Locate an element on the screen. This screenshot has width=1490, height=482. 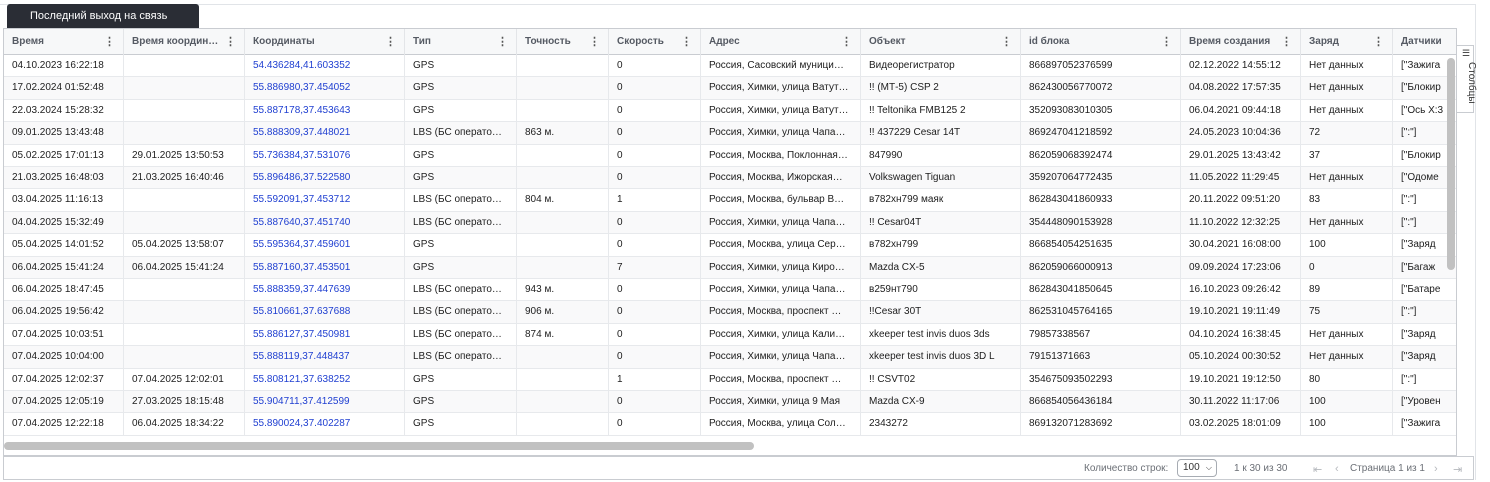
cell-coordinates: 54.436284,41.603352 is located at coordinates (325, 66).